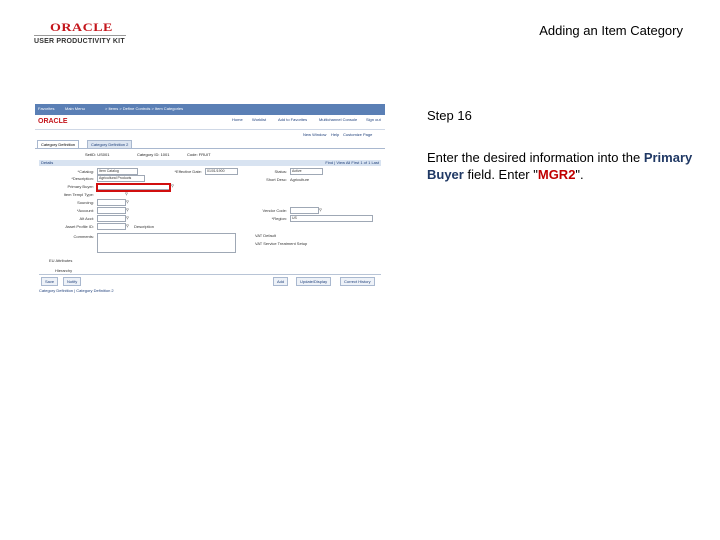 The height and width of the screenshot is (540, 720). Describe the element at coordinates (166, 243) in the screenshot. I see `comments-textarea` at that location.